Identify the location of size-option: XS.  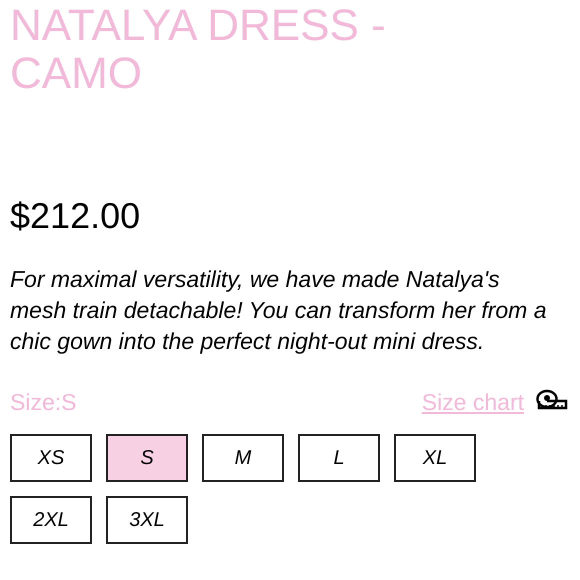
(51, 458).